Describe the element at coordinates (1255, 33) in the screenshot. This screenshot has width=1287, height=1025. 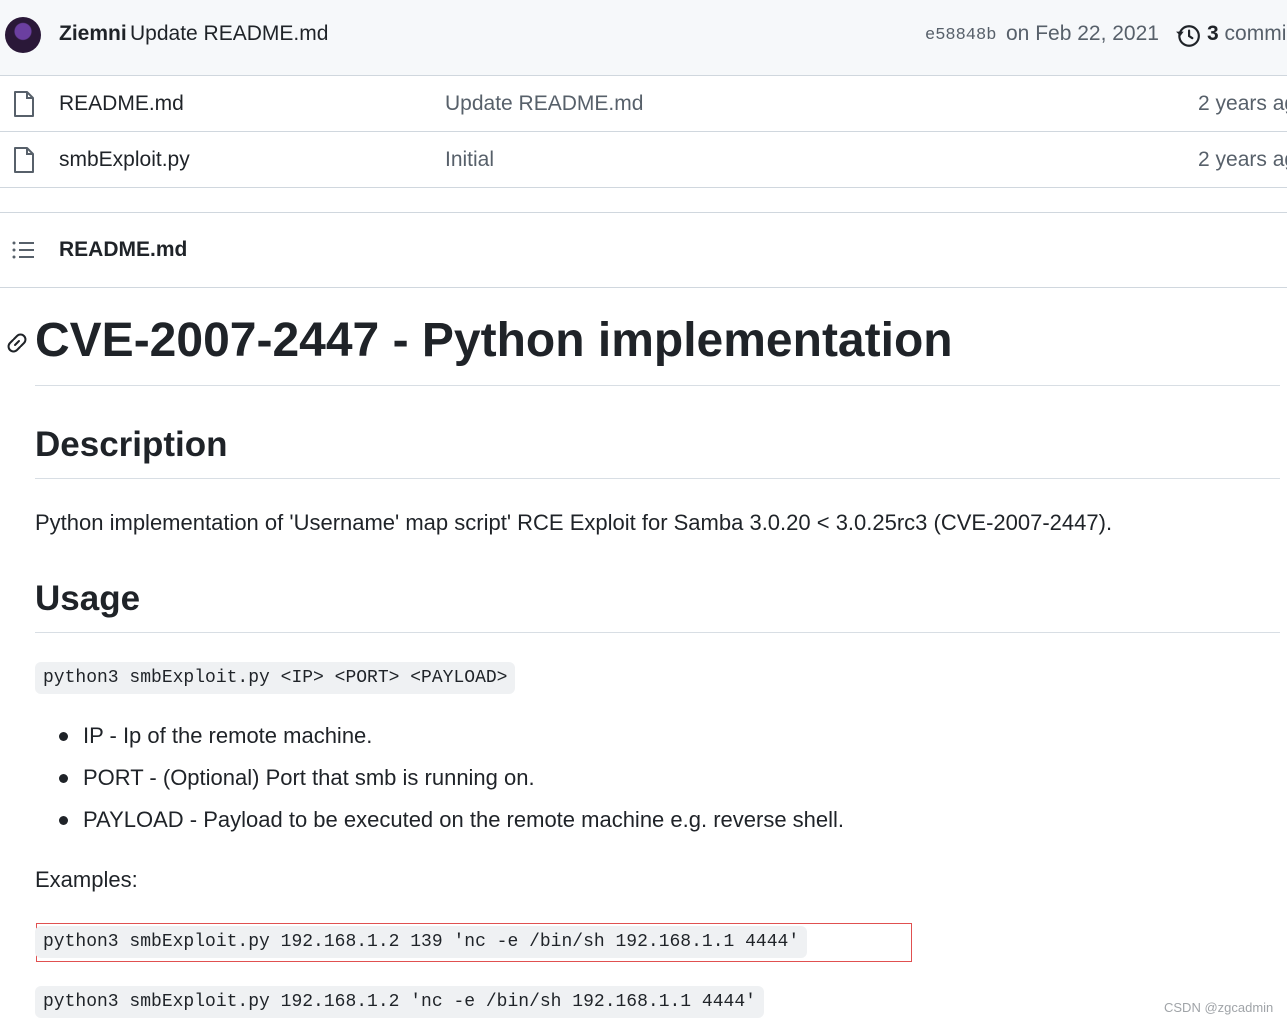
I see `commit-count-label: commi` at that location.